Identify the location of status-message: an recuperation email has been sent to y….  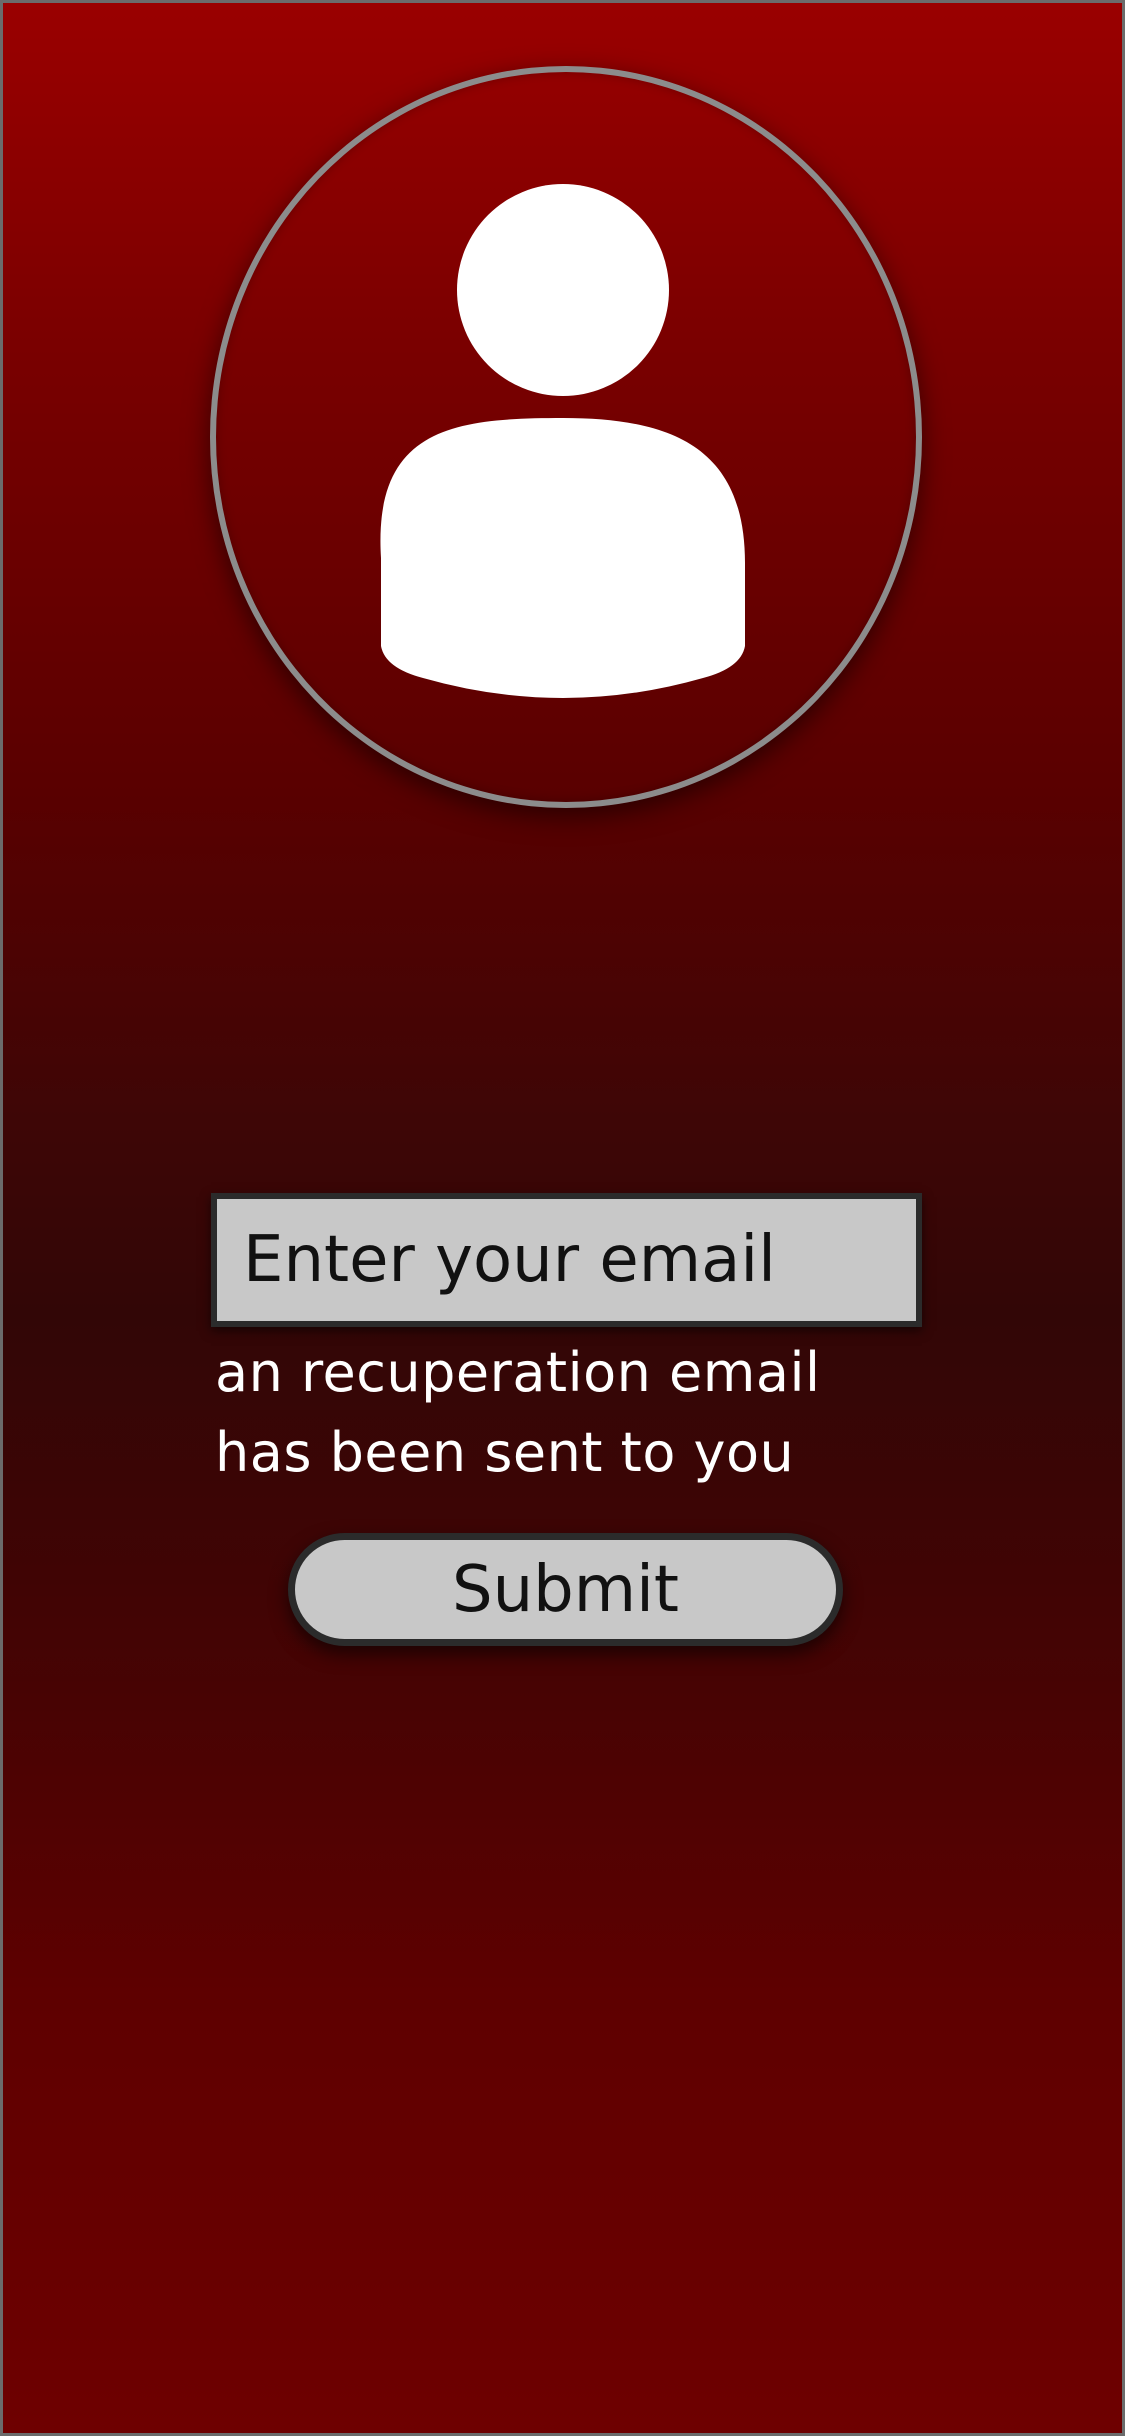
(518, 1412).